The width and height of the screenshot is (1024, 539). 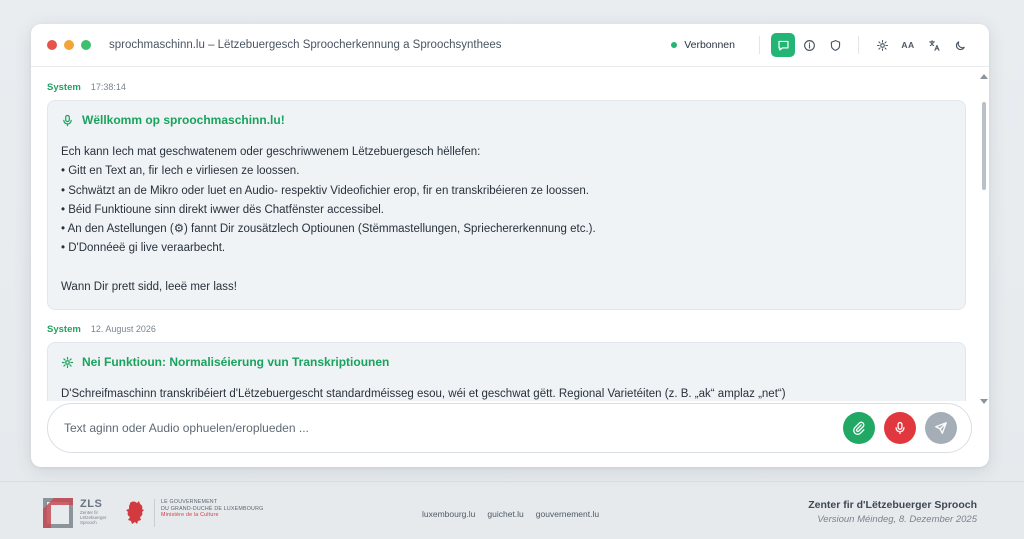 I want to click on close-window-button, so click(x=52, y=45).